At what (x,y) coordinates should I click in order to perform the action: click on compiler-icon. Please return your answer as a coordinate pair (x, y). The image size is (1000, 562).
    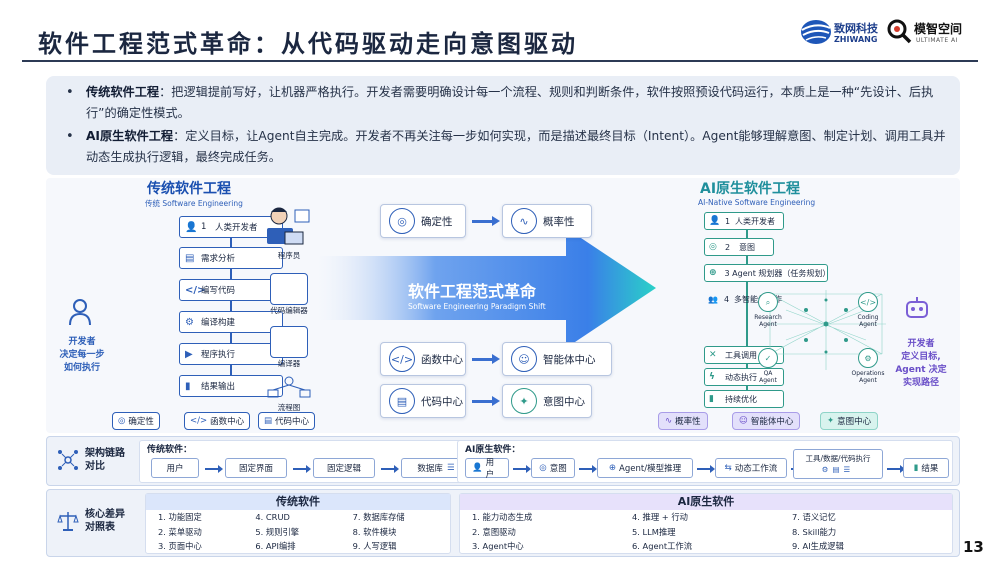
    Looking at the image, I should click on (289, 342).